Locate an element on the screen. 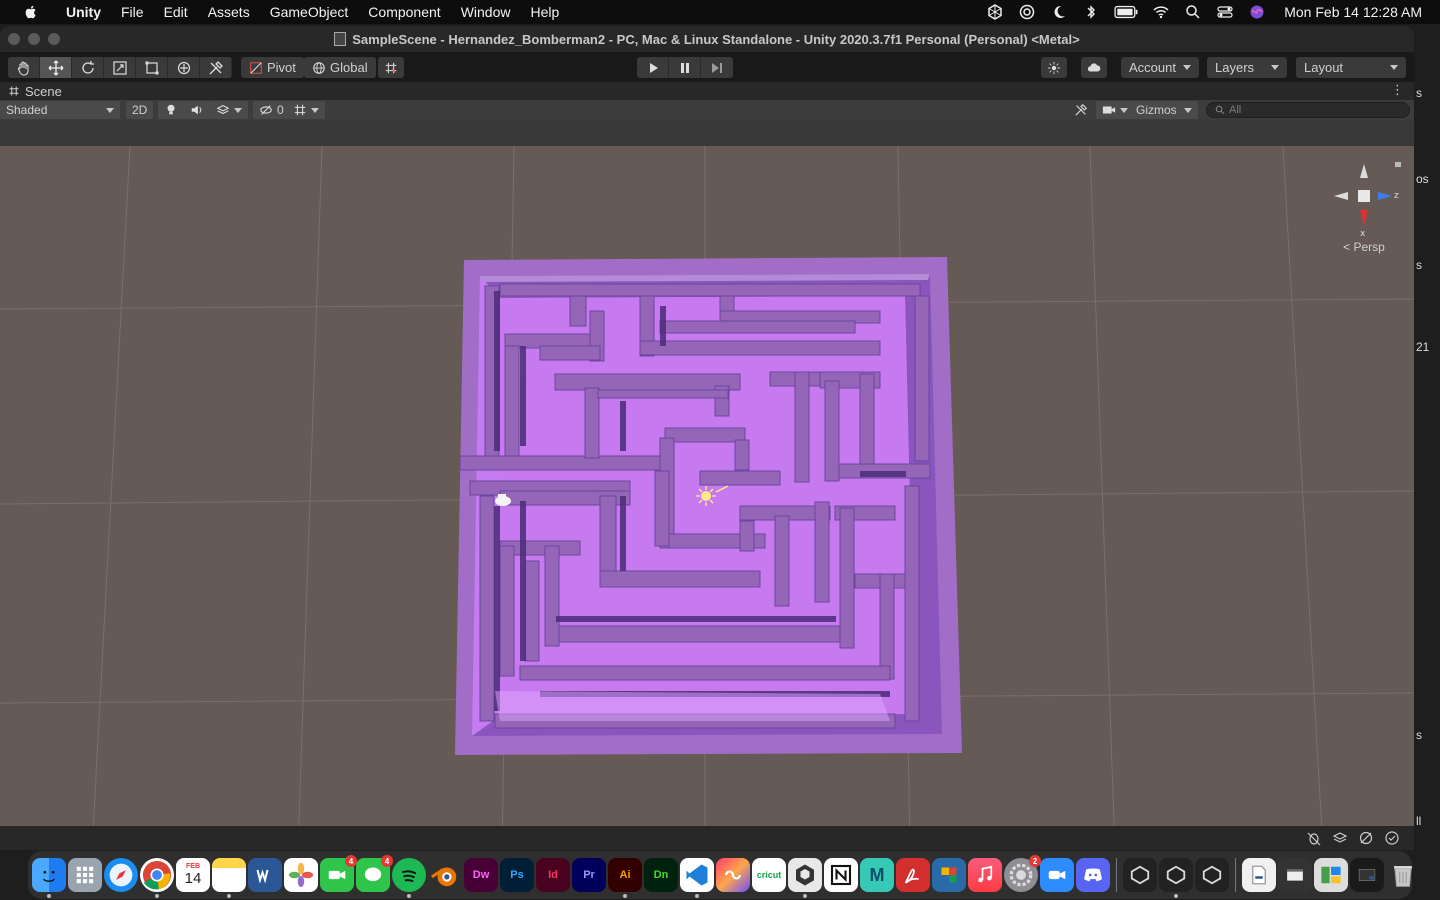 This screenshot has height=900, width=1440. grid-snap-button is located at coordinates (391, 67).